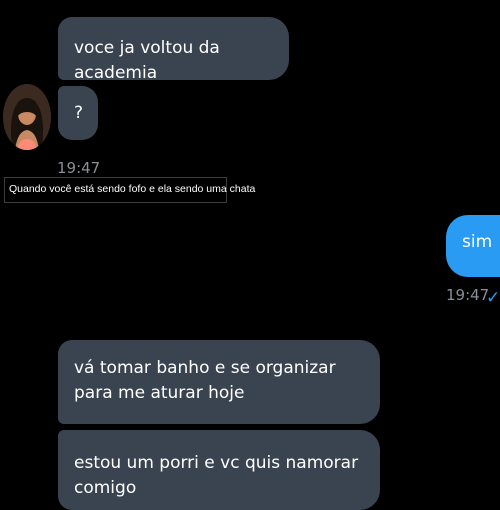 This screenshot has width=500, height=510. Describe the element at coordinates (216, 475) in the screenshot. I see `message-text: estou um porri e vc quis namorar comigo` at that location.